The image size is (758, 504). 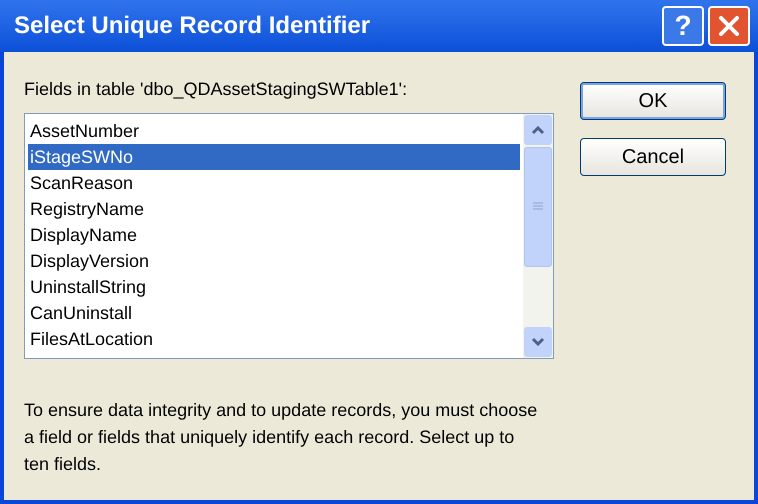 I want to click on list-item: CanUninstall, so click(x=274, y=313).